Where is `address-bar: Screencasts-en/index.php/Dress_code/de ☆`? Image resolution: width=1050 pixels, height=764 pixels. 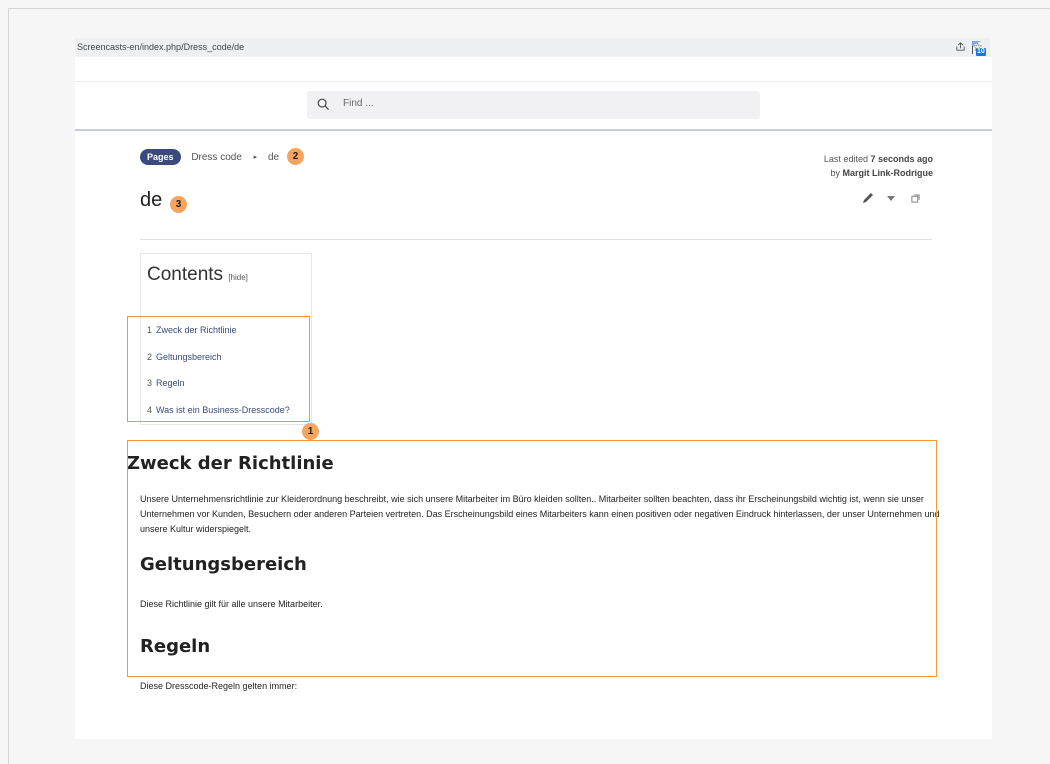 address-bar: Screencasts-en/index.php/Dress_code/de ☆ is located at coordinates (532, 47).